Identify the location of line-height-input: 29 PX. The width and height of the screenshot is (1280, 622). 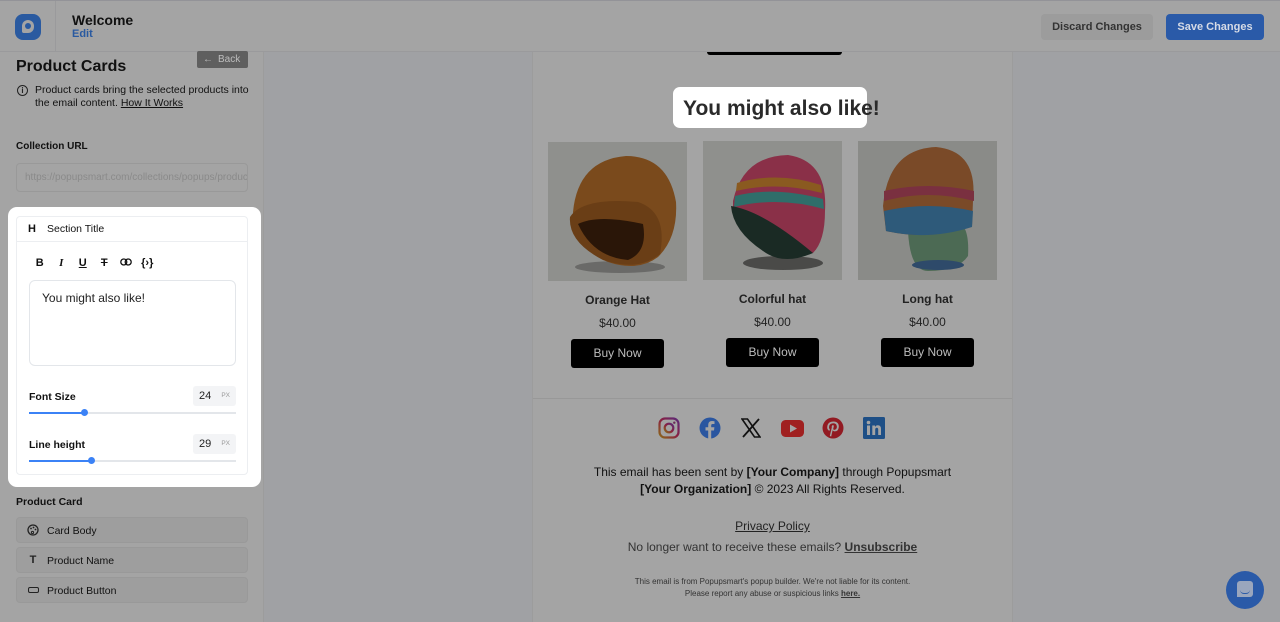
(214, 444).